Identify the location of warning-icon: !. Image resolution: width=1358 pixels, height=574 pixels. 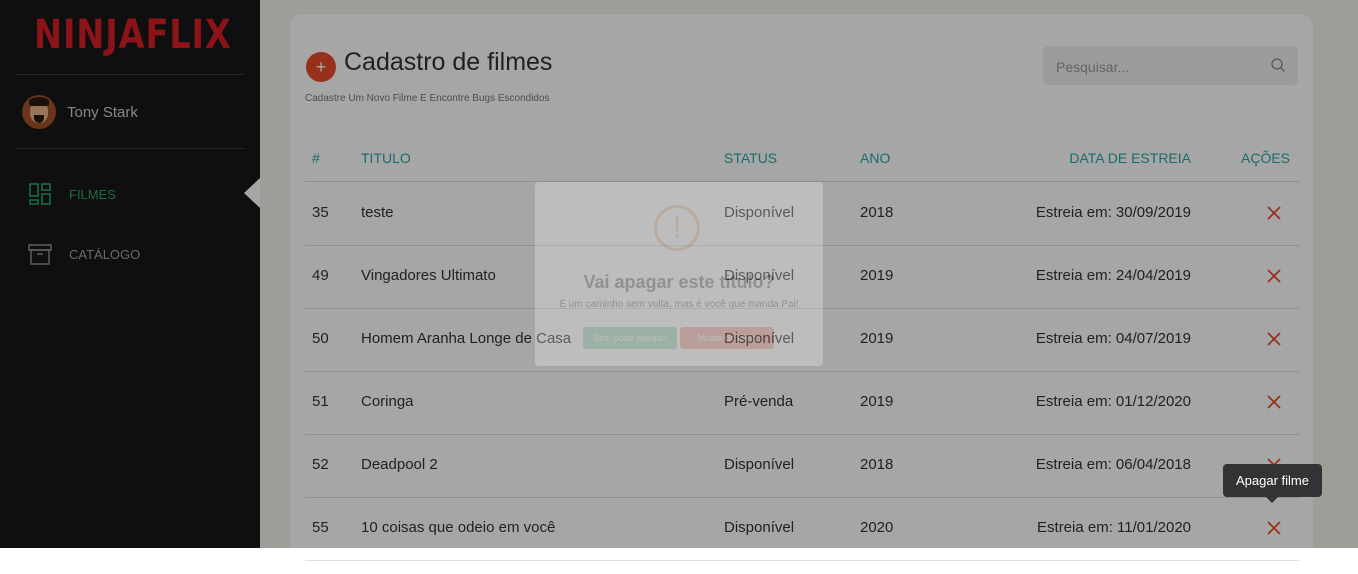
(677, 228).